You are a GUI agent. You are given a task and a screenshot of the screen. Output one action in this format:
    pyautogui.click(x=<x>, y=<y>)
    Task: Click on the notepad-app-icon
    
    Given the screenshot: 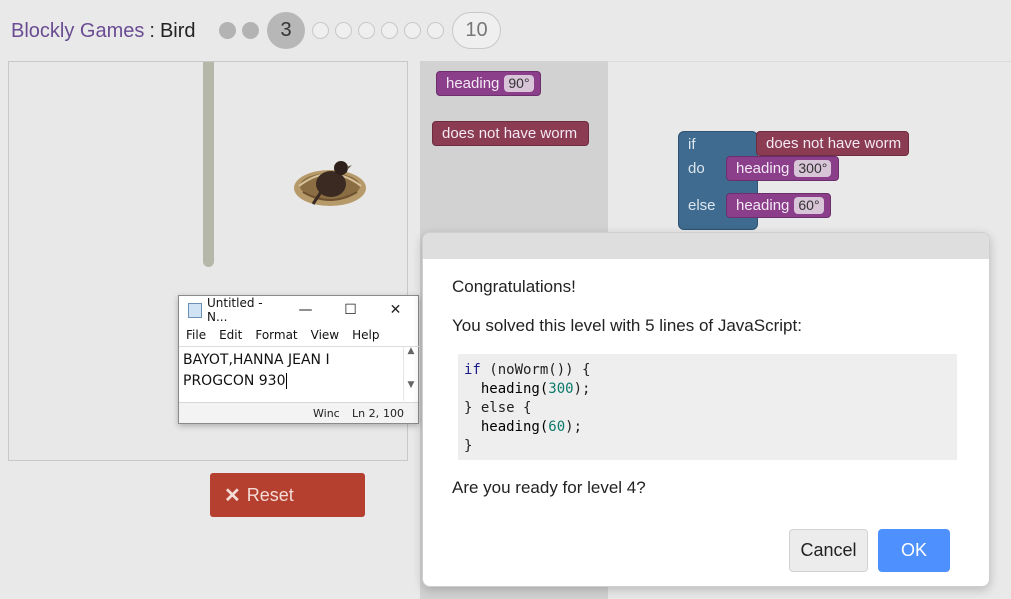 What is the action you would take?
    pyautogui.click(x=195, y=310)
    